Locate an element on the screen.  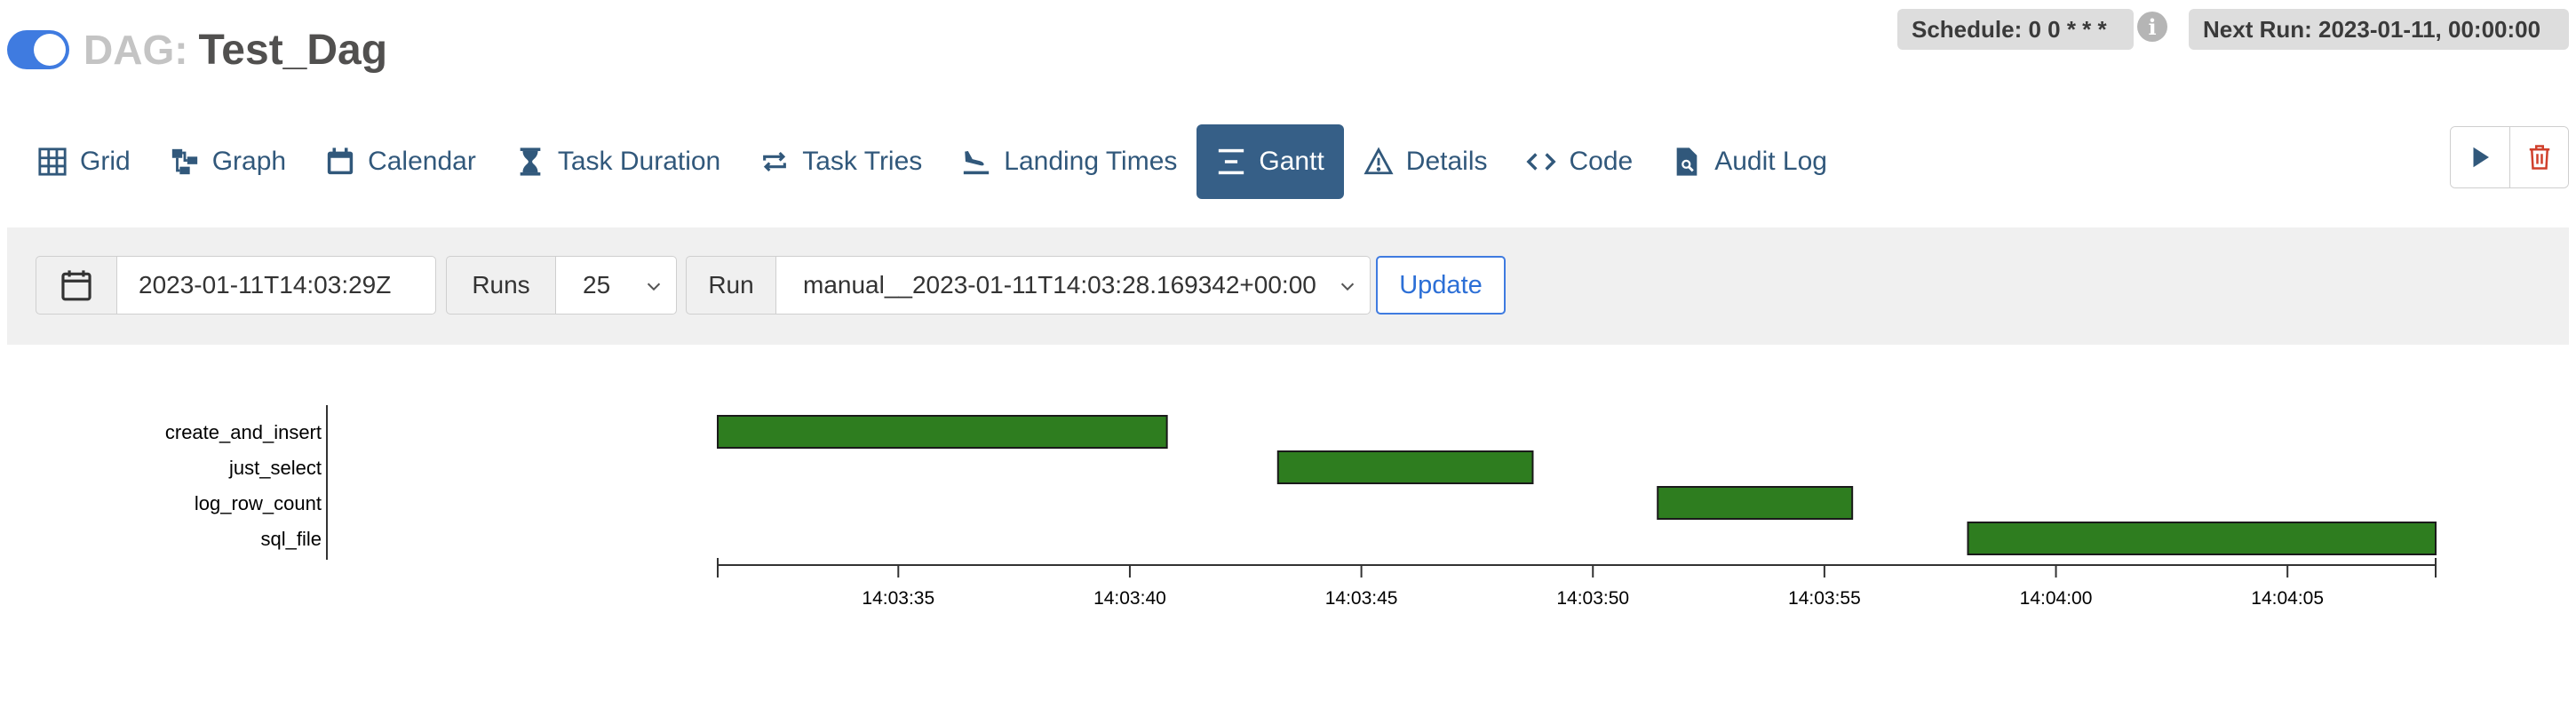
x-tick-label: 14:03:45 is located at coordinates (1361, 598).